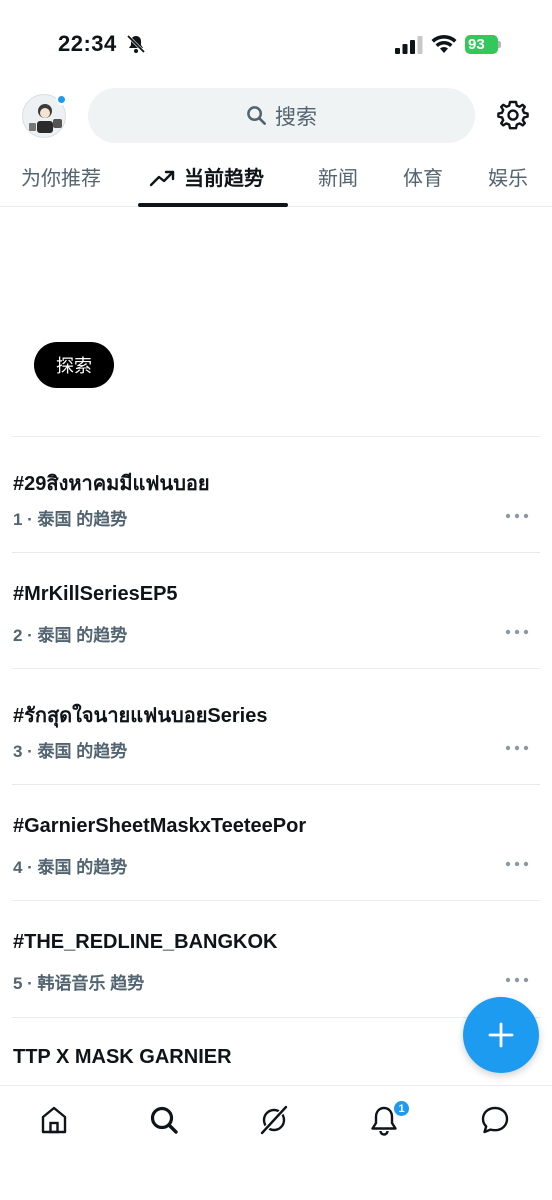 This screenshot has height=1200, width=552. What do you see at coordinates (276, 727) in the screenshot?
I see `trend-item: #รักสุดใจนายแฟนบอยSeries 3 · 泰国 的趋势` at bounding box center [276, 727].